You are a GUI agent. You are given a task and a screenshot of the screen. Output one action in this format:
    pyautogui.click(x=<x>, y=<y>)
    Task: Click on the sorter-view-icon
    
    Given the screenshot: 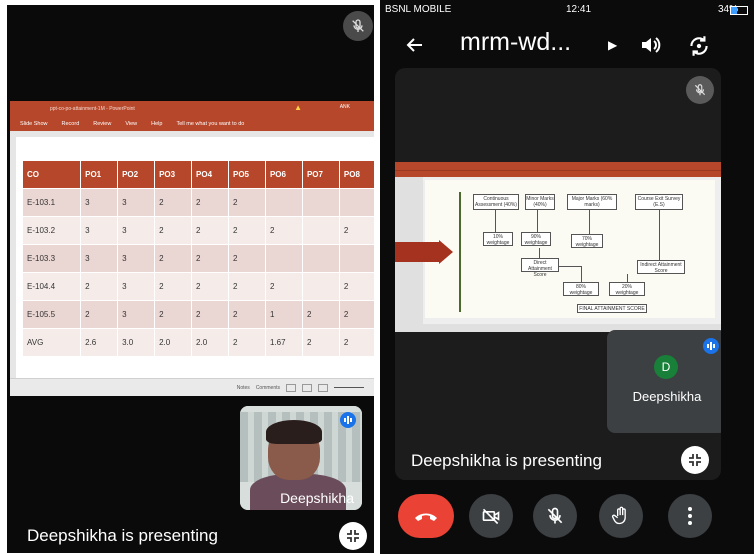 What is the action you would take?
    pyautogui.click(x=307, y=387)
    